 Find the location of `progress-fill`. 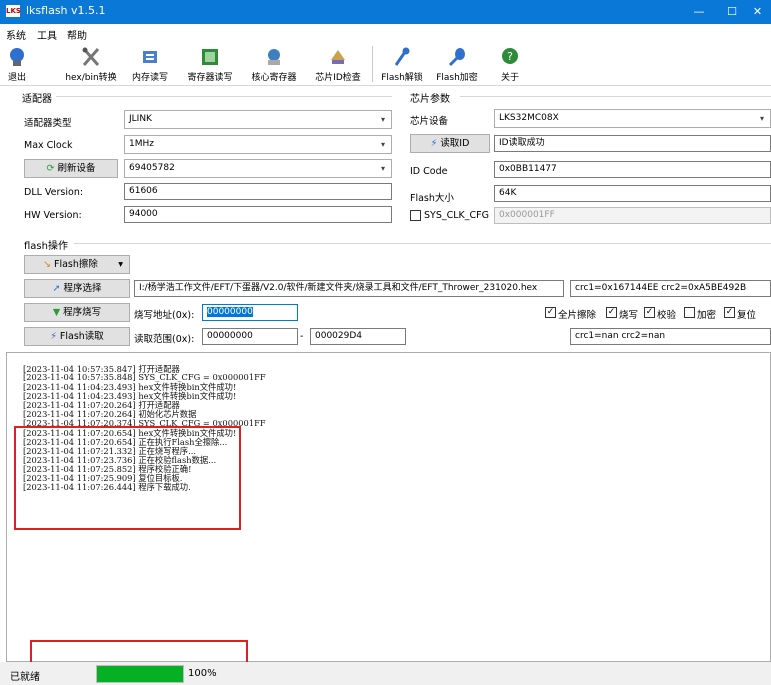

progress-fill is located at coordinates (140, 674).